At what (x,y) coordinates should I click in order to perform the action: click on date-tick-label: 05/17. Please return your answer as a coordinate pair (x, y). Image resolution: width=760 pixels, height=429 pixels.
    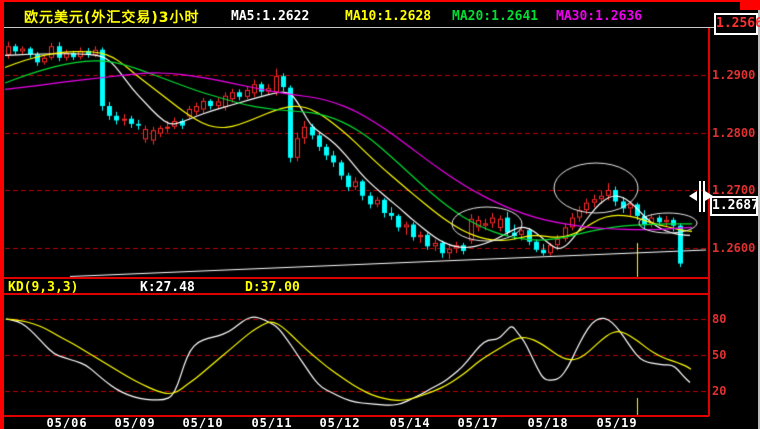
    Looking at the image, I should click on (478, 422).